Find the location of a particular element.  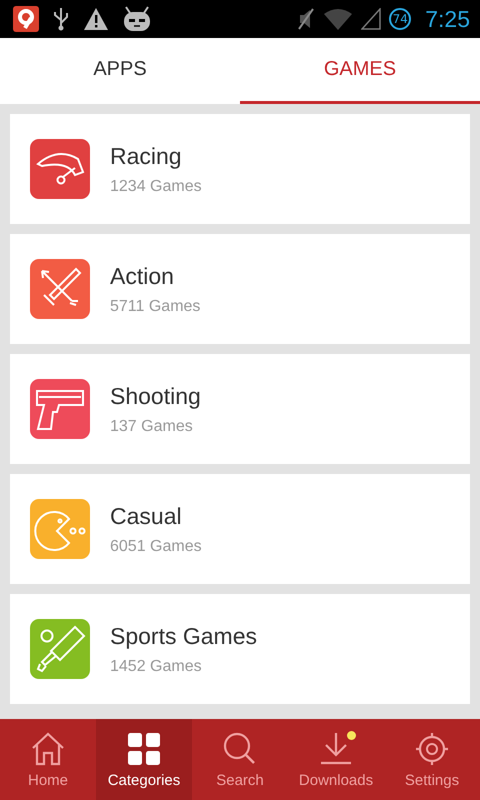

game-count: 5711 Games is located at coordinates (155, 307).